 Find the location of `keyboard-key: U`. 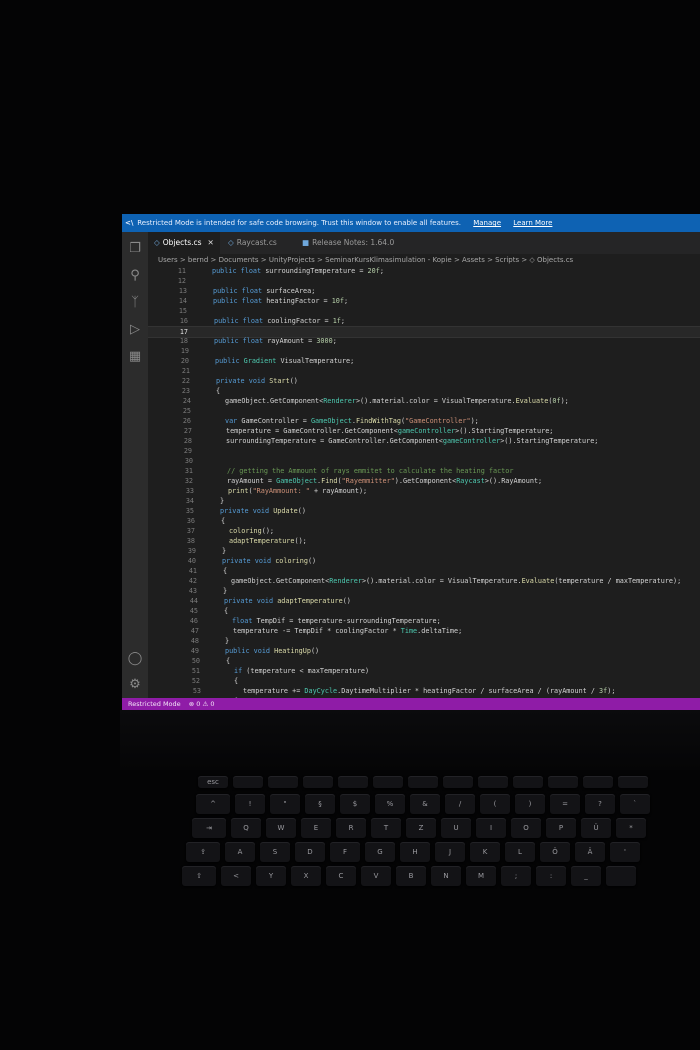

keyboard-key: U is located at coordinates (456, 828).